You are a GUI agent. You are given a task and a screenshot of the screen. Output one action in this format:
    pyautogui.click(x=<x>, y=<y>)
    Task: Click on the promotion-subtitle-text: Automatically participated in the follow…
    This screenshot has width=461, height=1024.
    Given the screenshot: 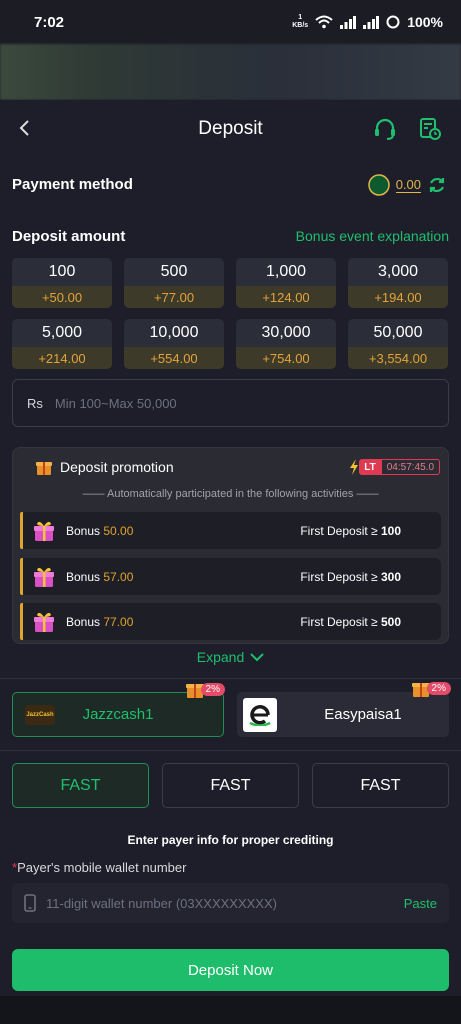 What is the action you would take?
    pyautogui.click(x=230, y=494)
    